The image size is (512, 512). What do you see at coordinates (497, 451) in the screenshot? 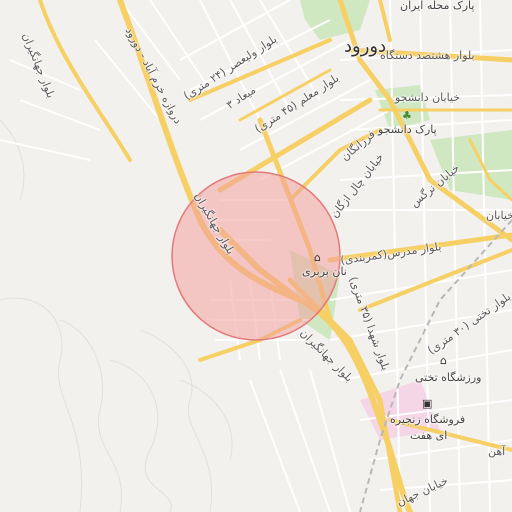
I see `street-label-ahan: آهن` at bounding box center [497, 451].